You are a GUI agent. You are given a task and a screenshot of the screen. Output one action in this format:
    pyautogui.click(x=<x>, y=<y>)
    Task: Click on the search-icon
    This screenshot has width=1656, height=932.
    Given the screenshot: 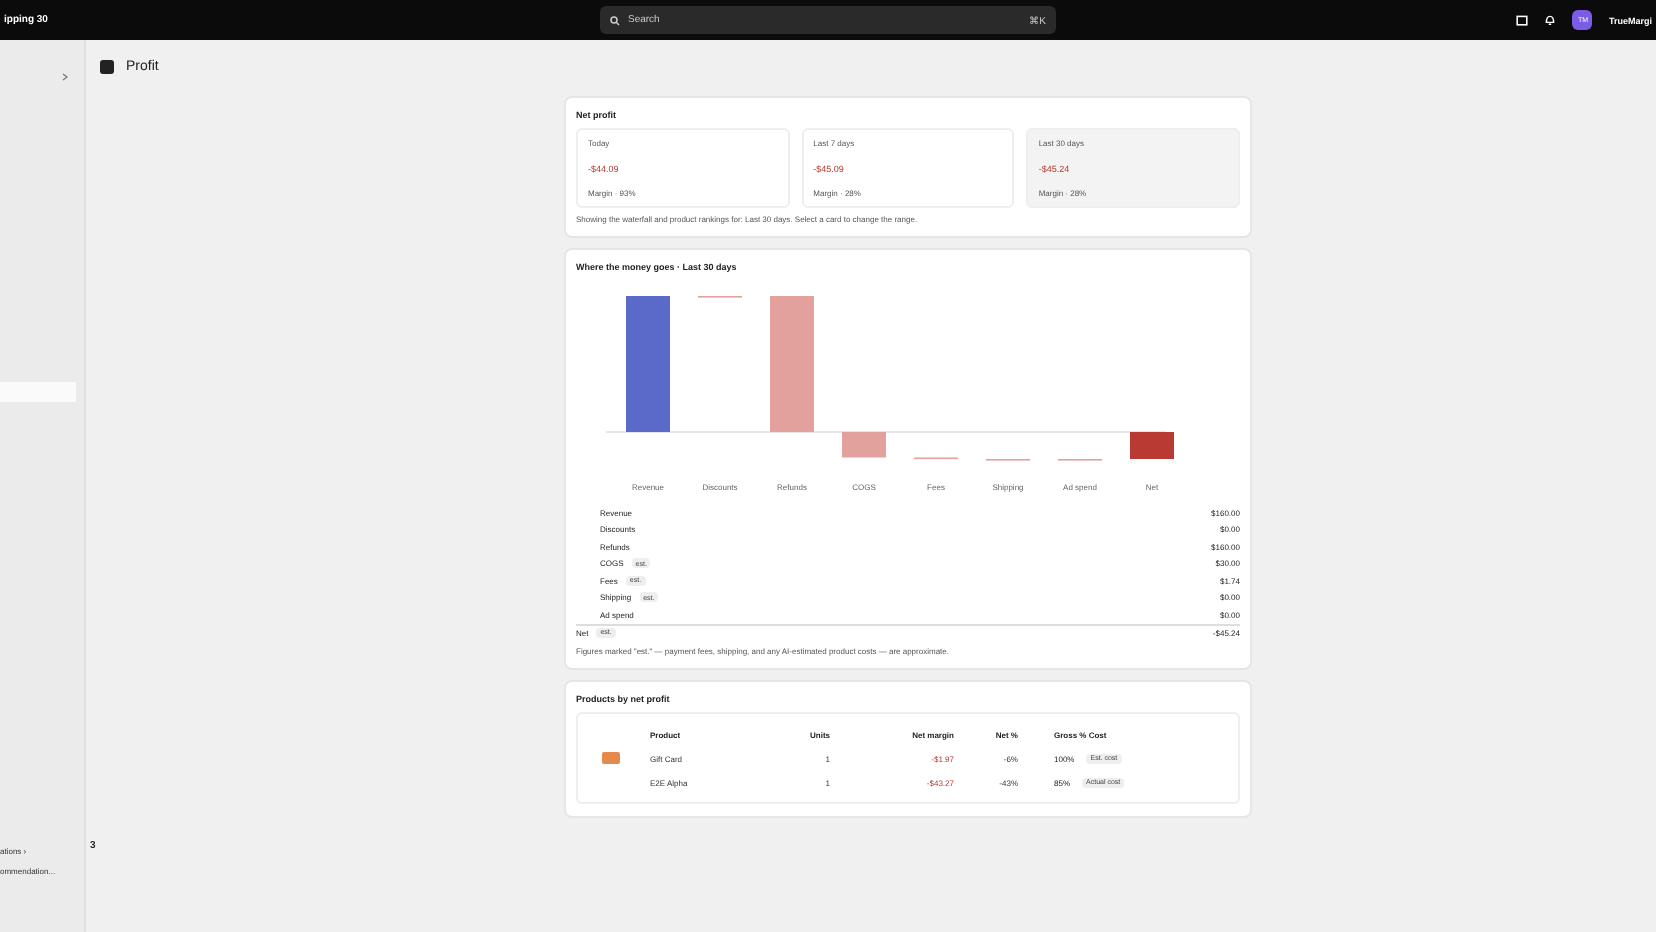 What is the action you would take?
    pyautogui.click(x=615, y=20)
    